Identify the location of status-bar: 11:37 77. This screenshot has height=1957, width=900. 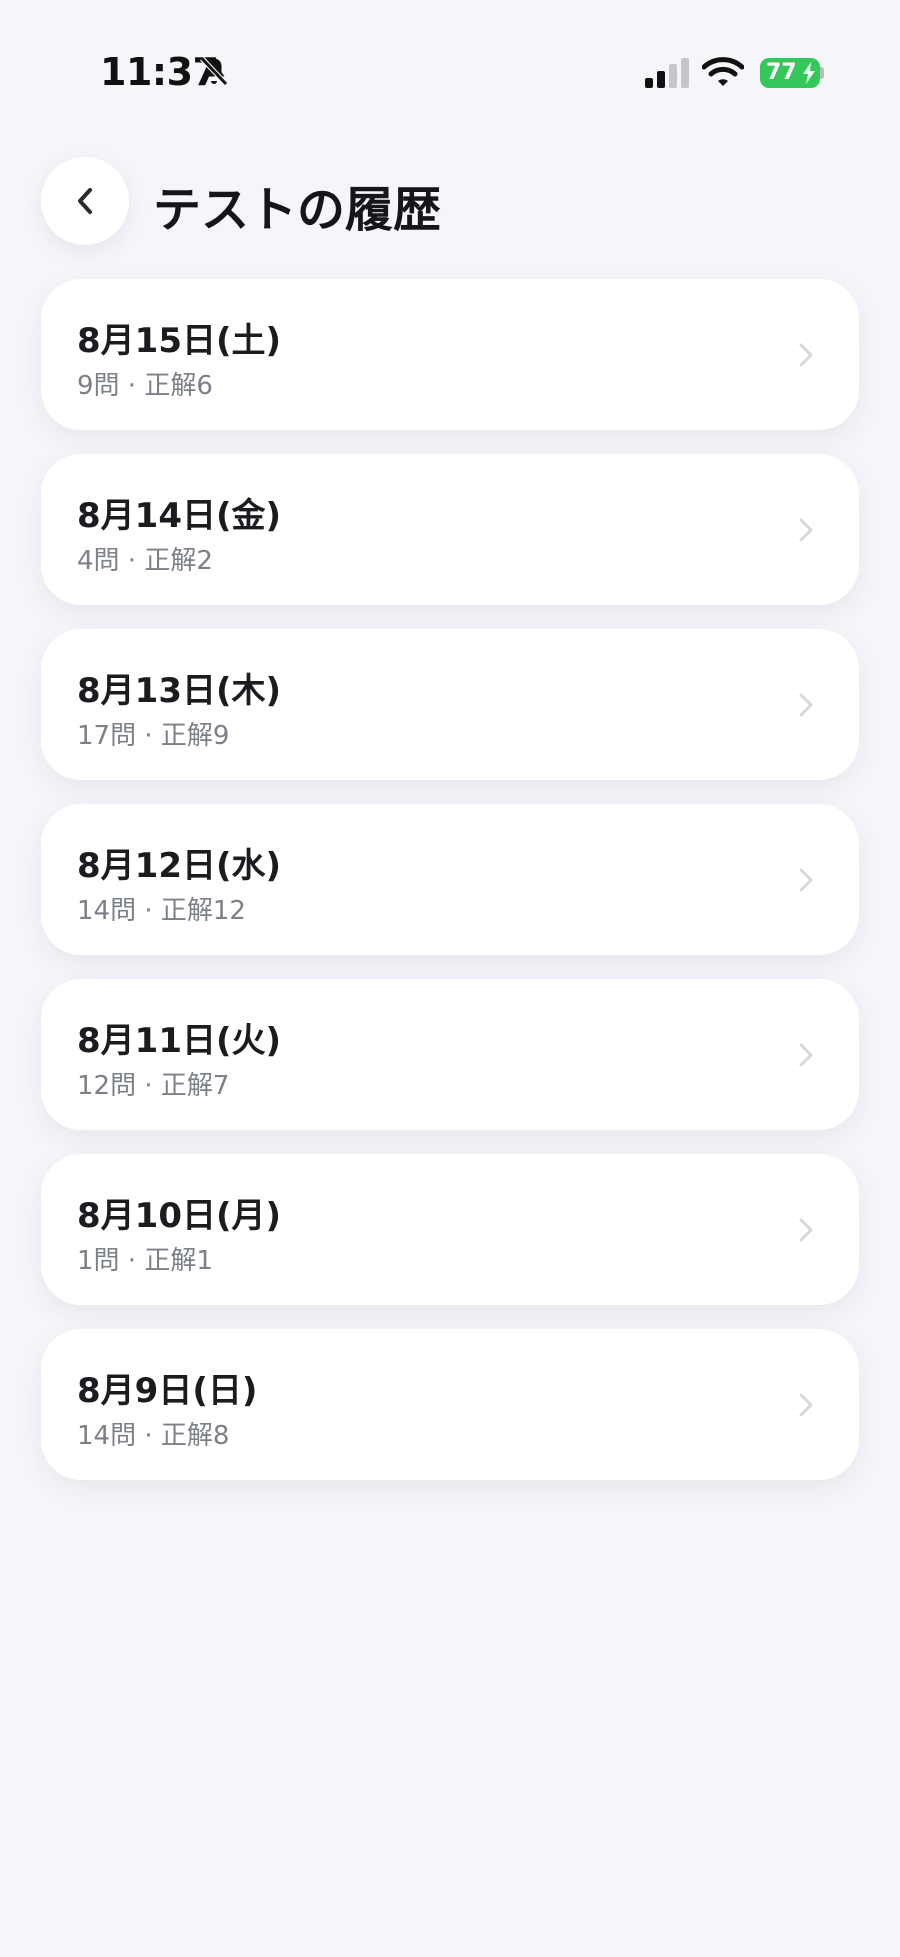
(450, 74).